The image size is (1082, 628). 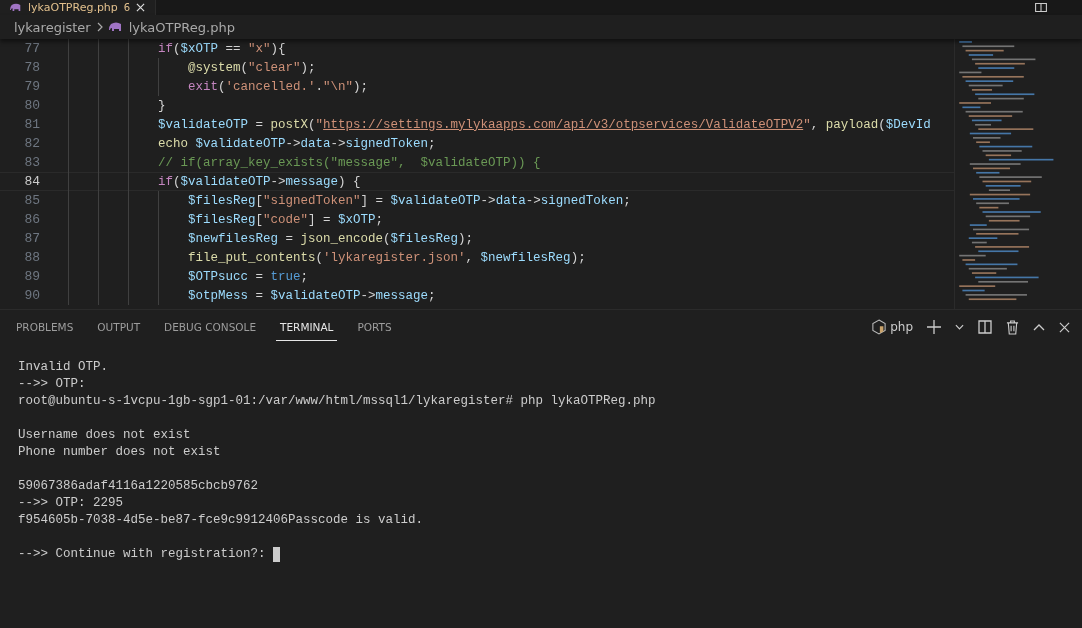 What do you see at coordinates (285, 219) in the screenshot?
I see `code-line: $filesReg["code"] = $xOTP;` at bounding box center [285, 219].